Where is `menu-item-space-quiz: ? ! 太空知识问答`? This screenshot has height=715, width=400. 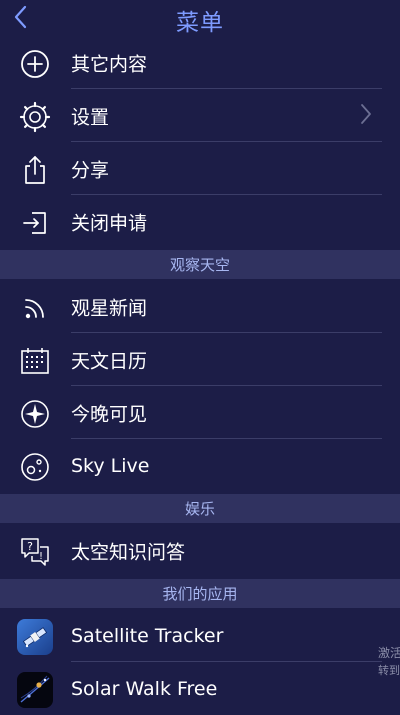
menu-item-space-quiz: ? ! 太空知识问答 is located at coordinates (200, 550).